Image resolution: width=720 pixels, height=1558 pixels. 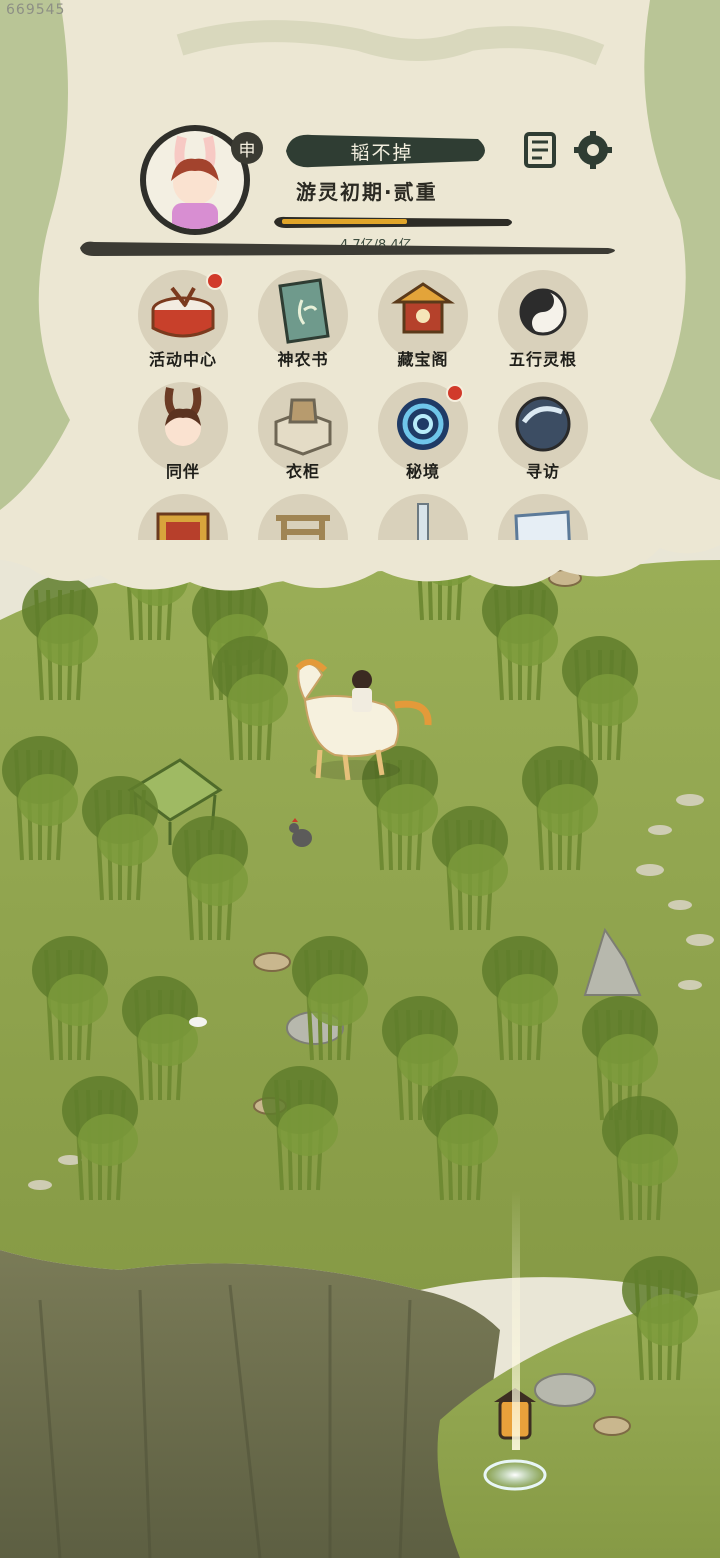 What do you see at coordinates (423, 521) in the screenshot?
I see `sword-icon` at bounding box center [423, 521].